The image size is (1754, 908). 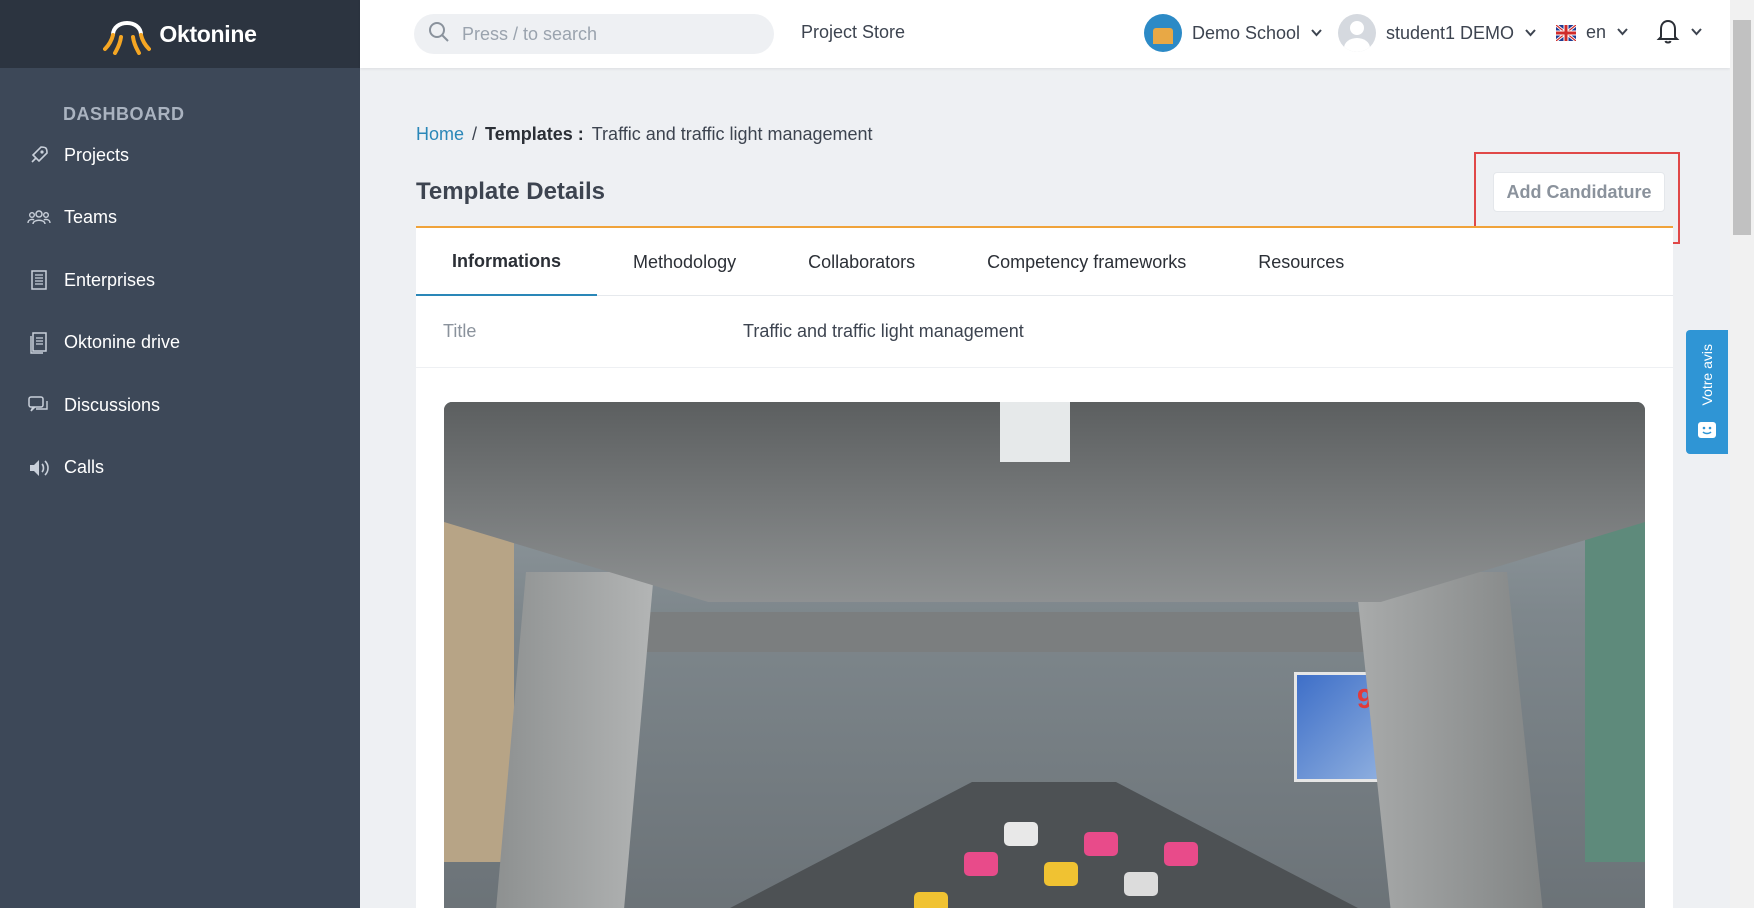 What do you see at coordinates (1566, 32) in the screenshot?
I see `uk-flag-icon` at bounding box center [1566, 32].